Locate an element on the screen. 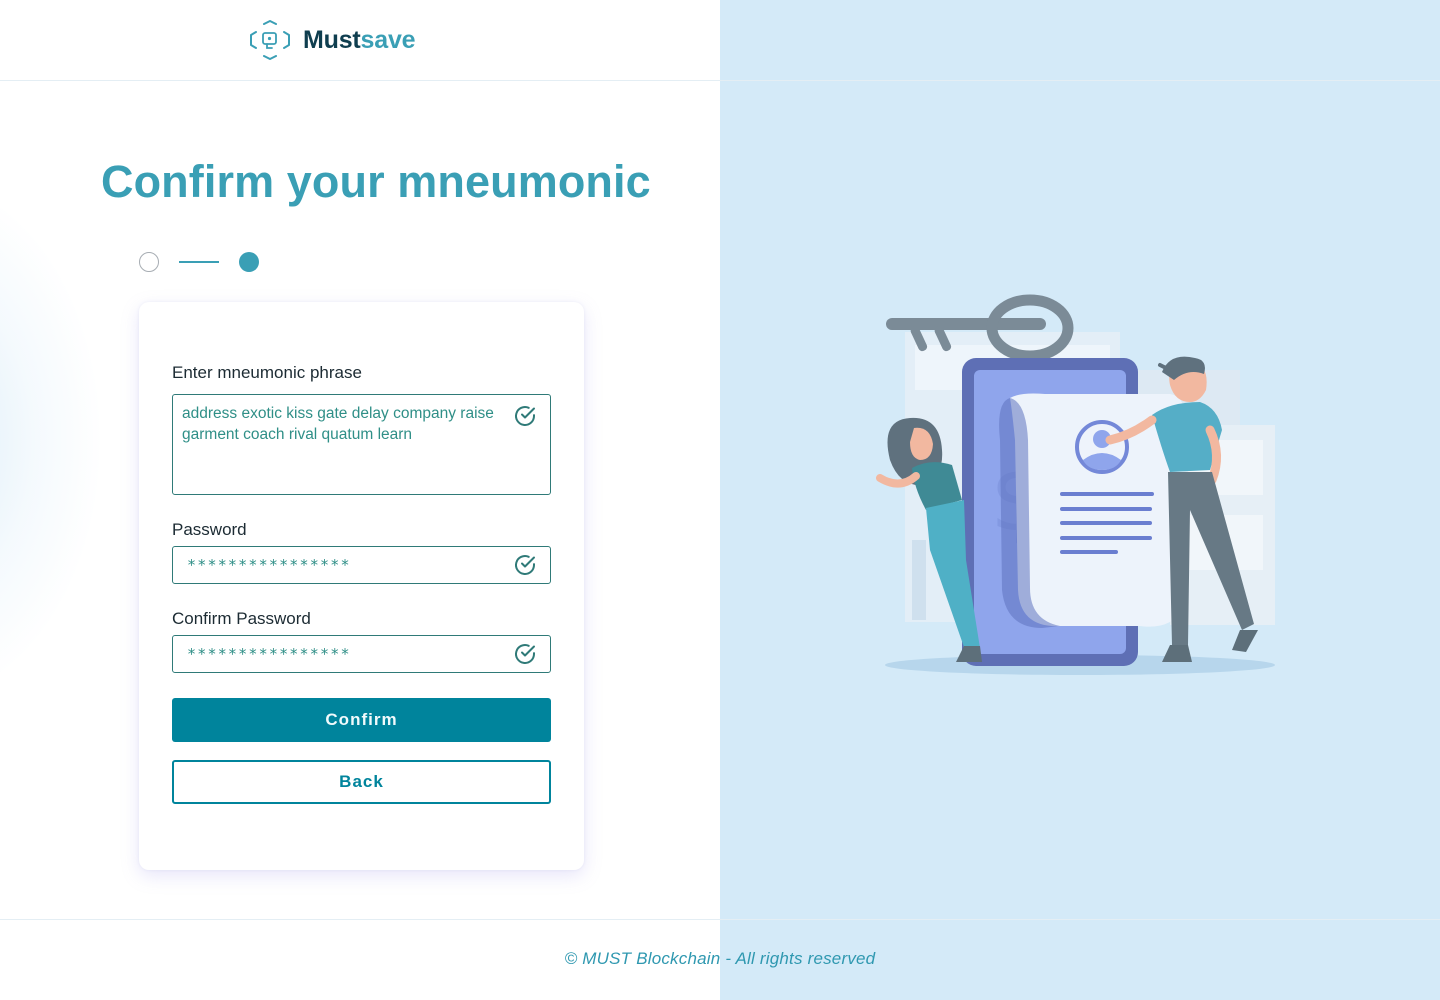 Image resolution: width=1440 pixels, height=1000 pixels. page-title: Confirm your mneumonic is located at coordinates (376, 181).